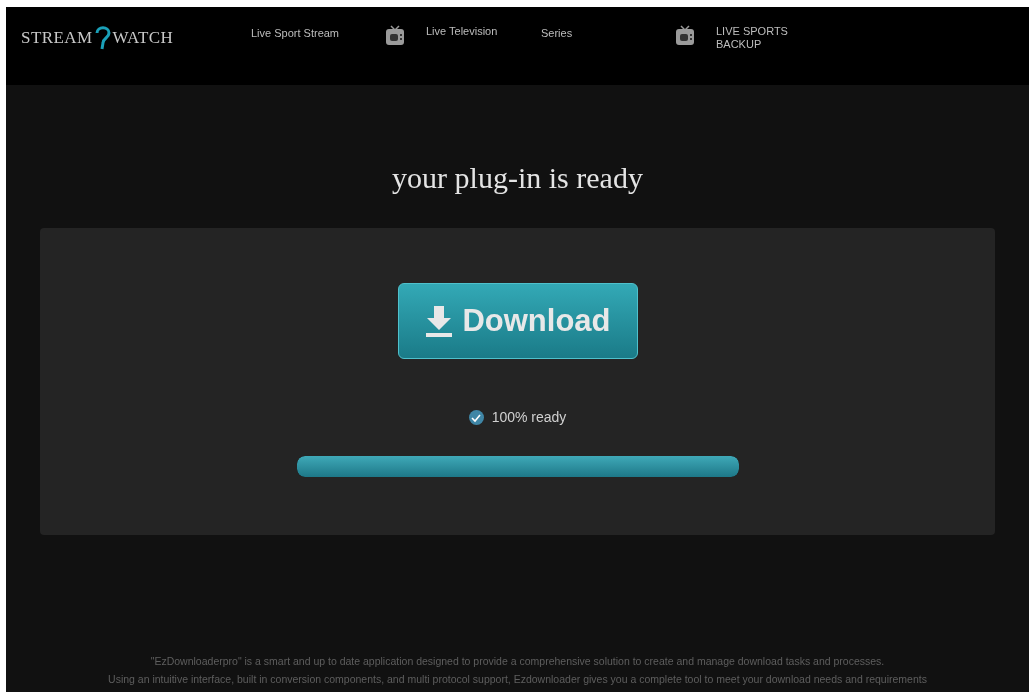 This screenshot has height=692, width=1029. What do you see at coordinates (517, 679) in the screenshot?
I see `footer-text: Using an intuitive interface, built in conversion components, and multi protocol support, Ezdownloader gives you a complete tool to meet your download needs and requirements` at bounding box center [517, 679].